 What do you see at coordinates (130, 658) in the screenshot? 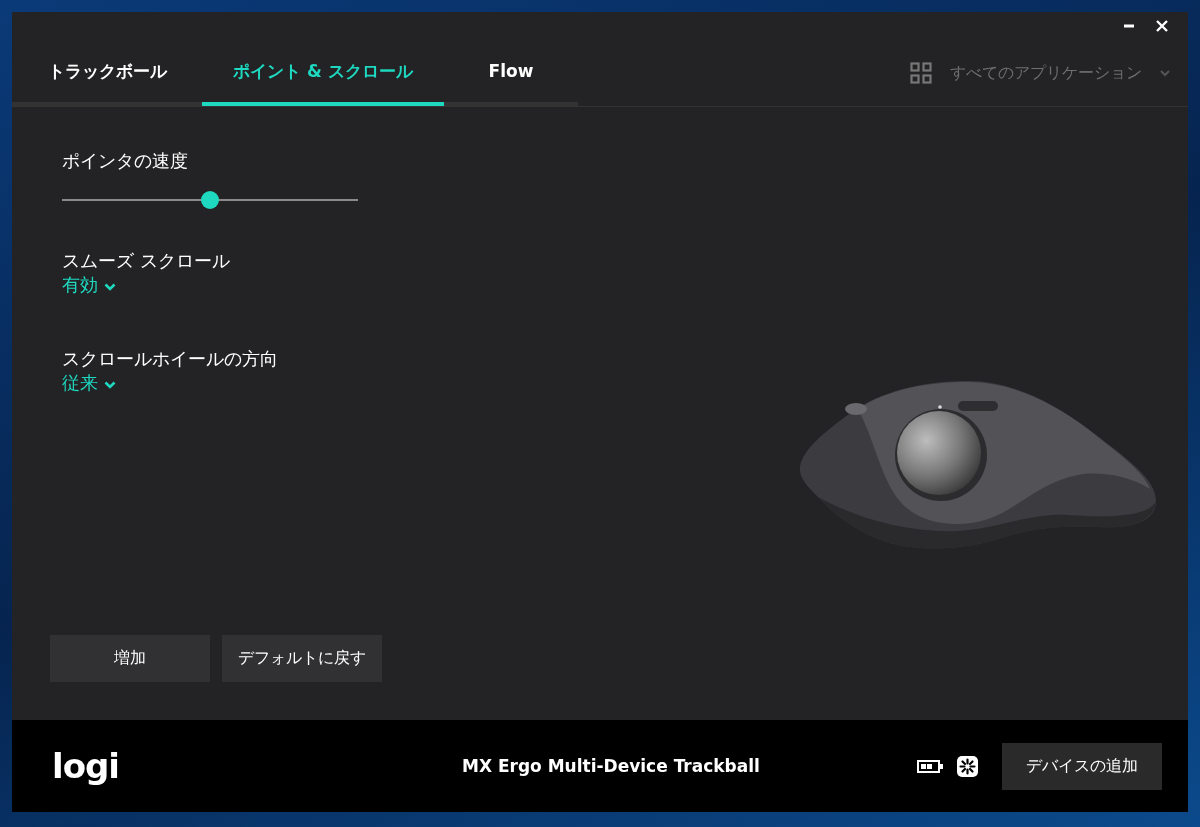
I see `action-button: 増加` at bounding box center [130, 658].